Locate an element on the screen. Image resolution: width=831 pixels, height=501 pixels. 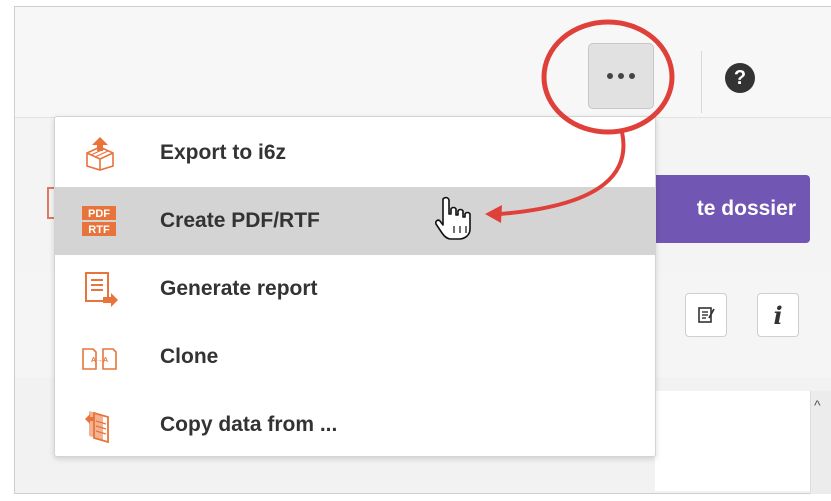
report-icon is located at coordinates (101, 289).